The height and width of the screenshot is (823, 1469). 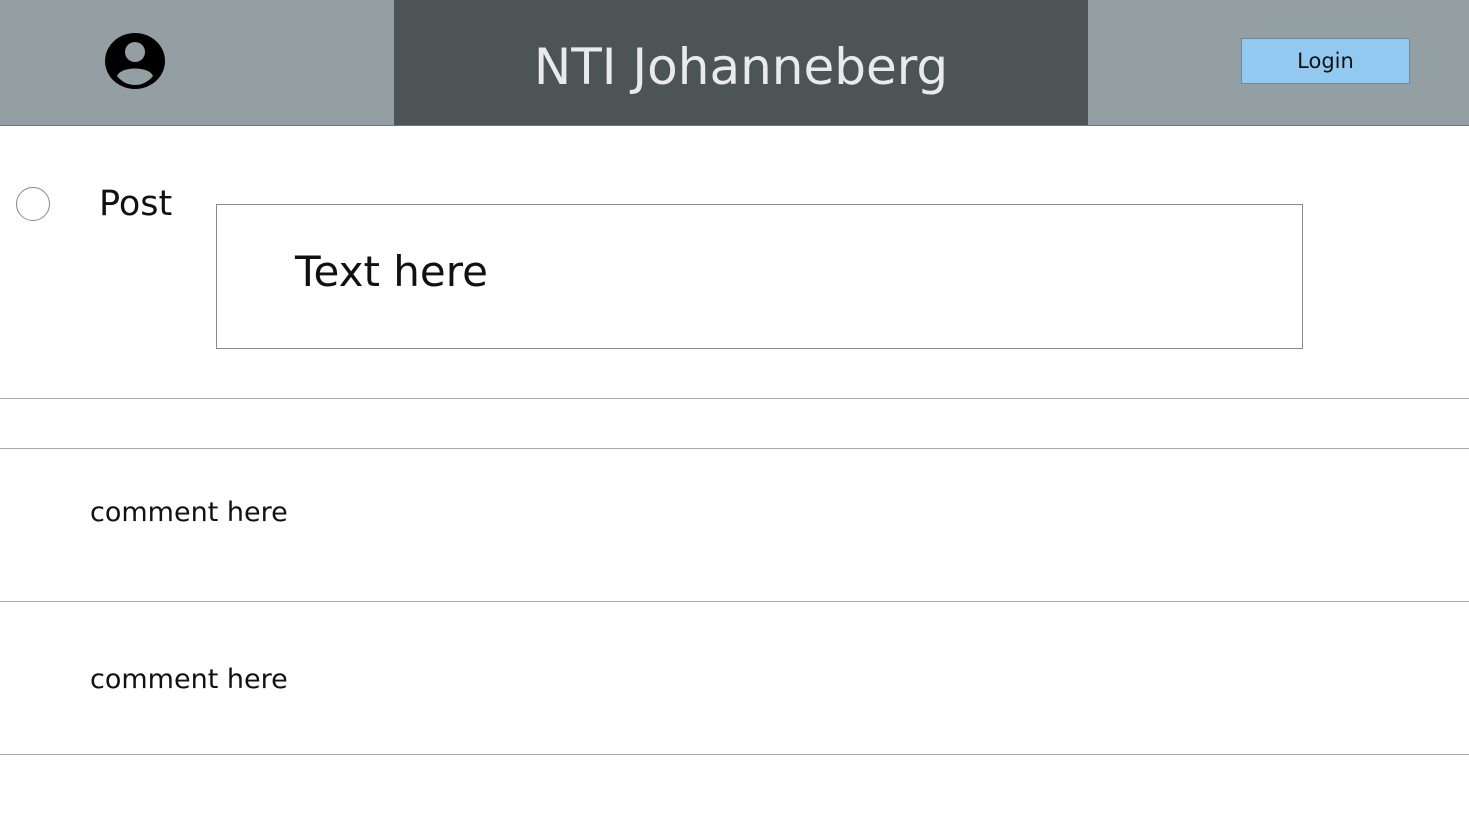 I want to click on account-circle-icon, so click(x=135, y=61).